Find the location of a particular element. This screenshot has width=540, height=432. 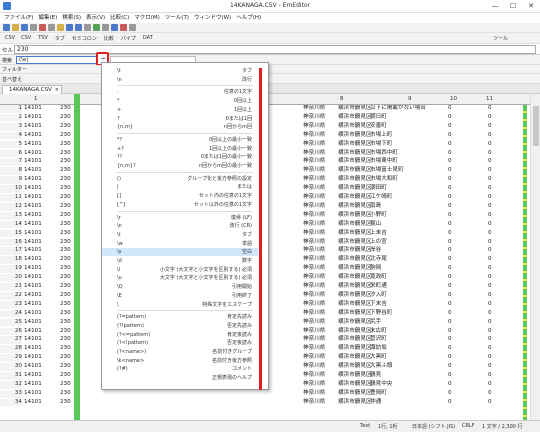

regex-menu-item: +? 1回以上の最小一致 is located at coordinates (180, 149).